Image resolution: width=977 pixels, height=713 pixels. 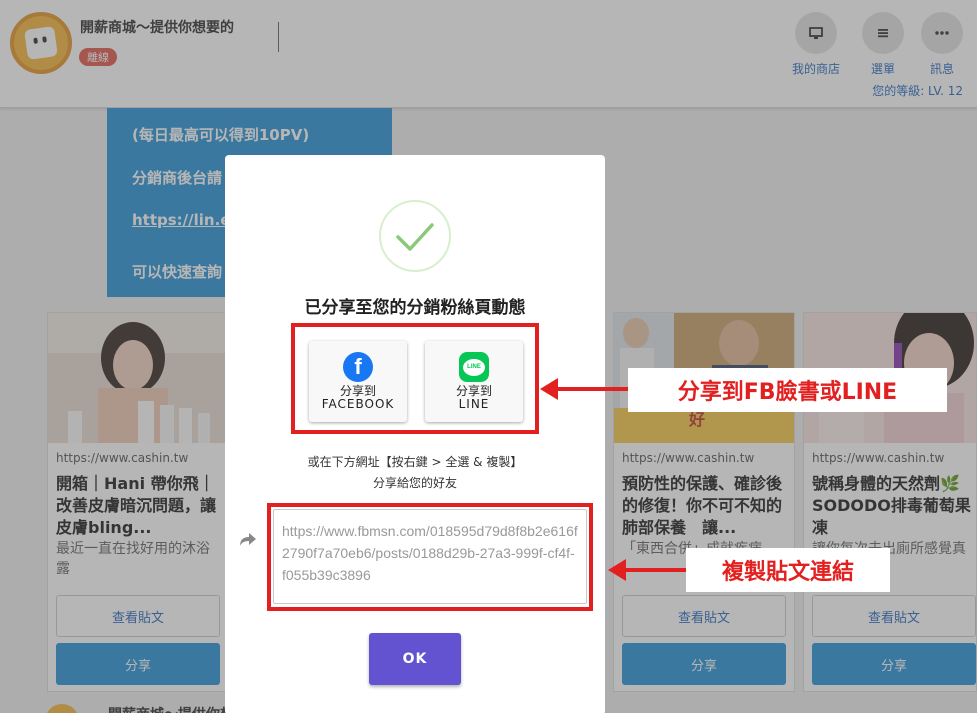 I want to click on facebook-icon: f, so click(x=358, y=367).